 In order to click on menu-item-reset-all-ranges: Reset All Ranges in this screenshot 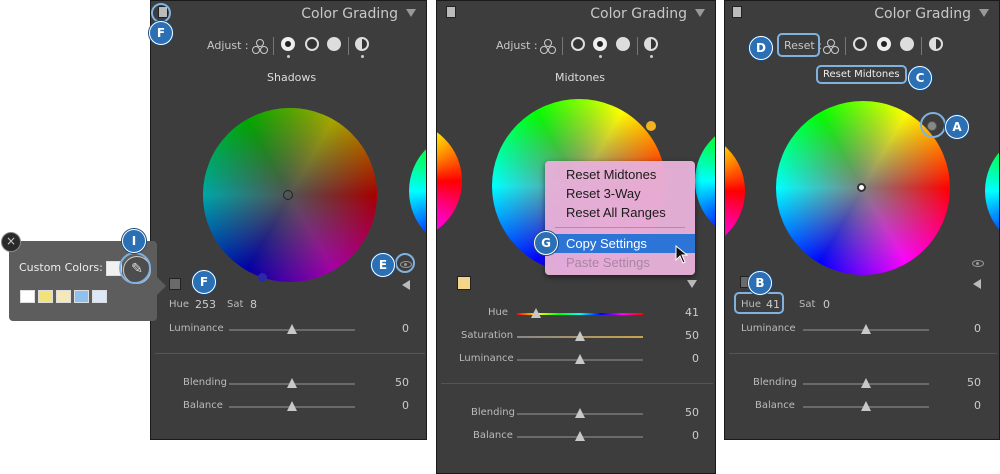, I will do `click(620, 212)`.